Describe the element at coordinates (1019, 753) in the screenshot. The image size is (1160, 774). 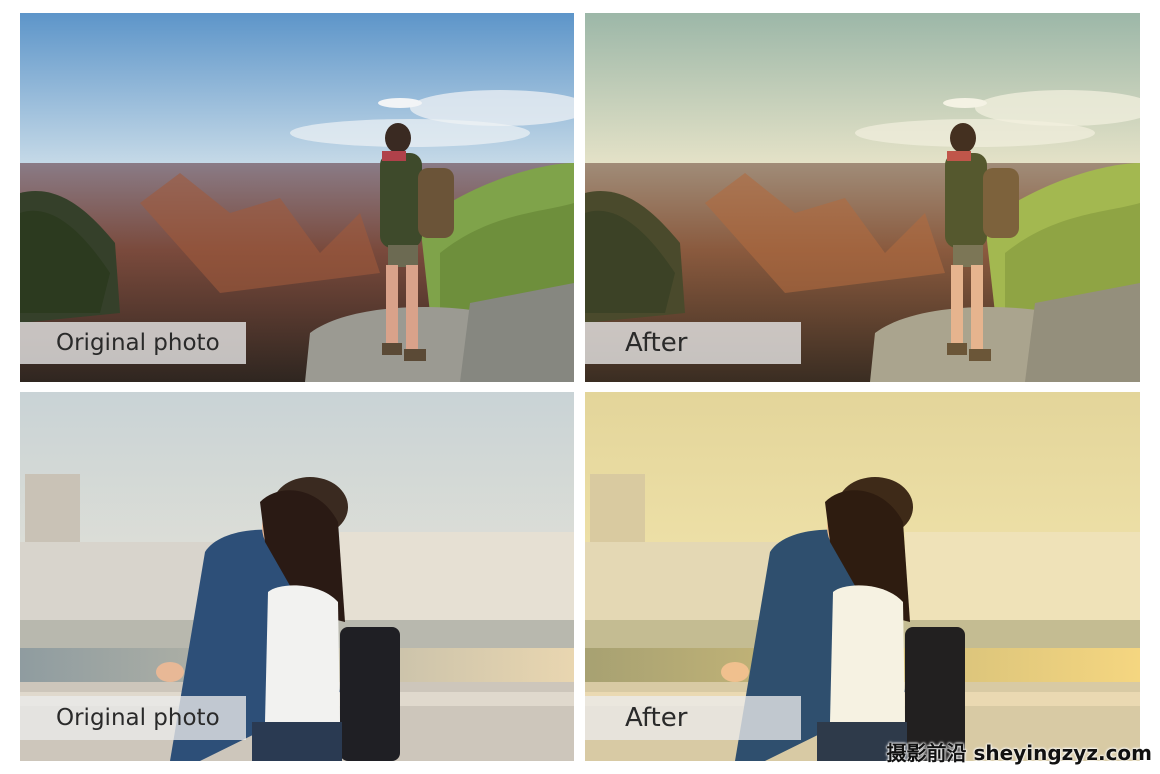
I see `watermark: 摄影前沿 sheyingzyz.com` at that location.